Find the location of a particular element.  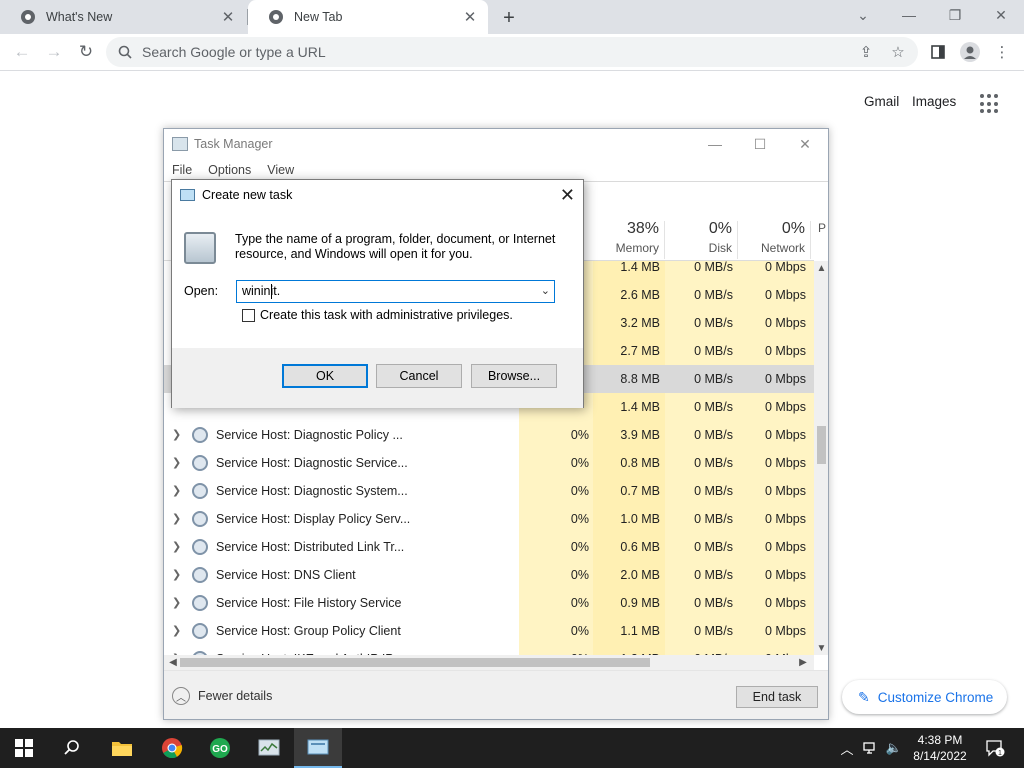

start-button is located at coordinates (24, 748).